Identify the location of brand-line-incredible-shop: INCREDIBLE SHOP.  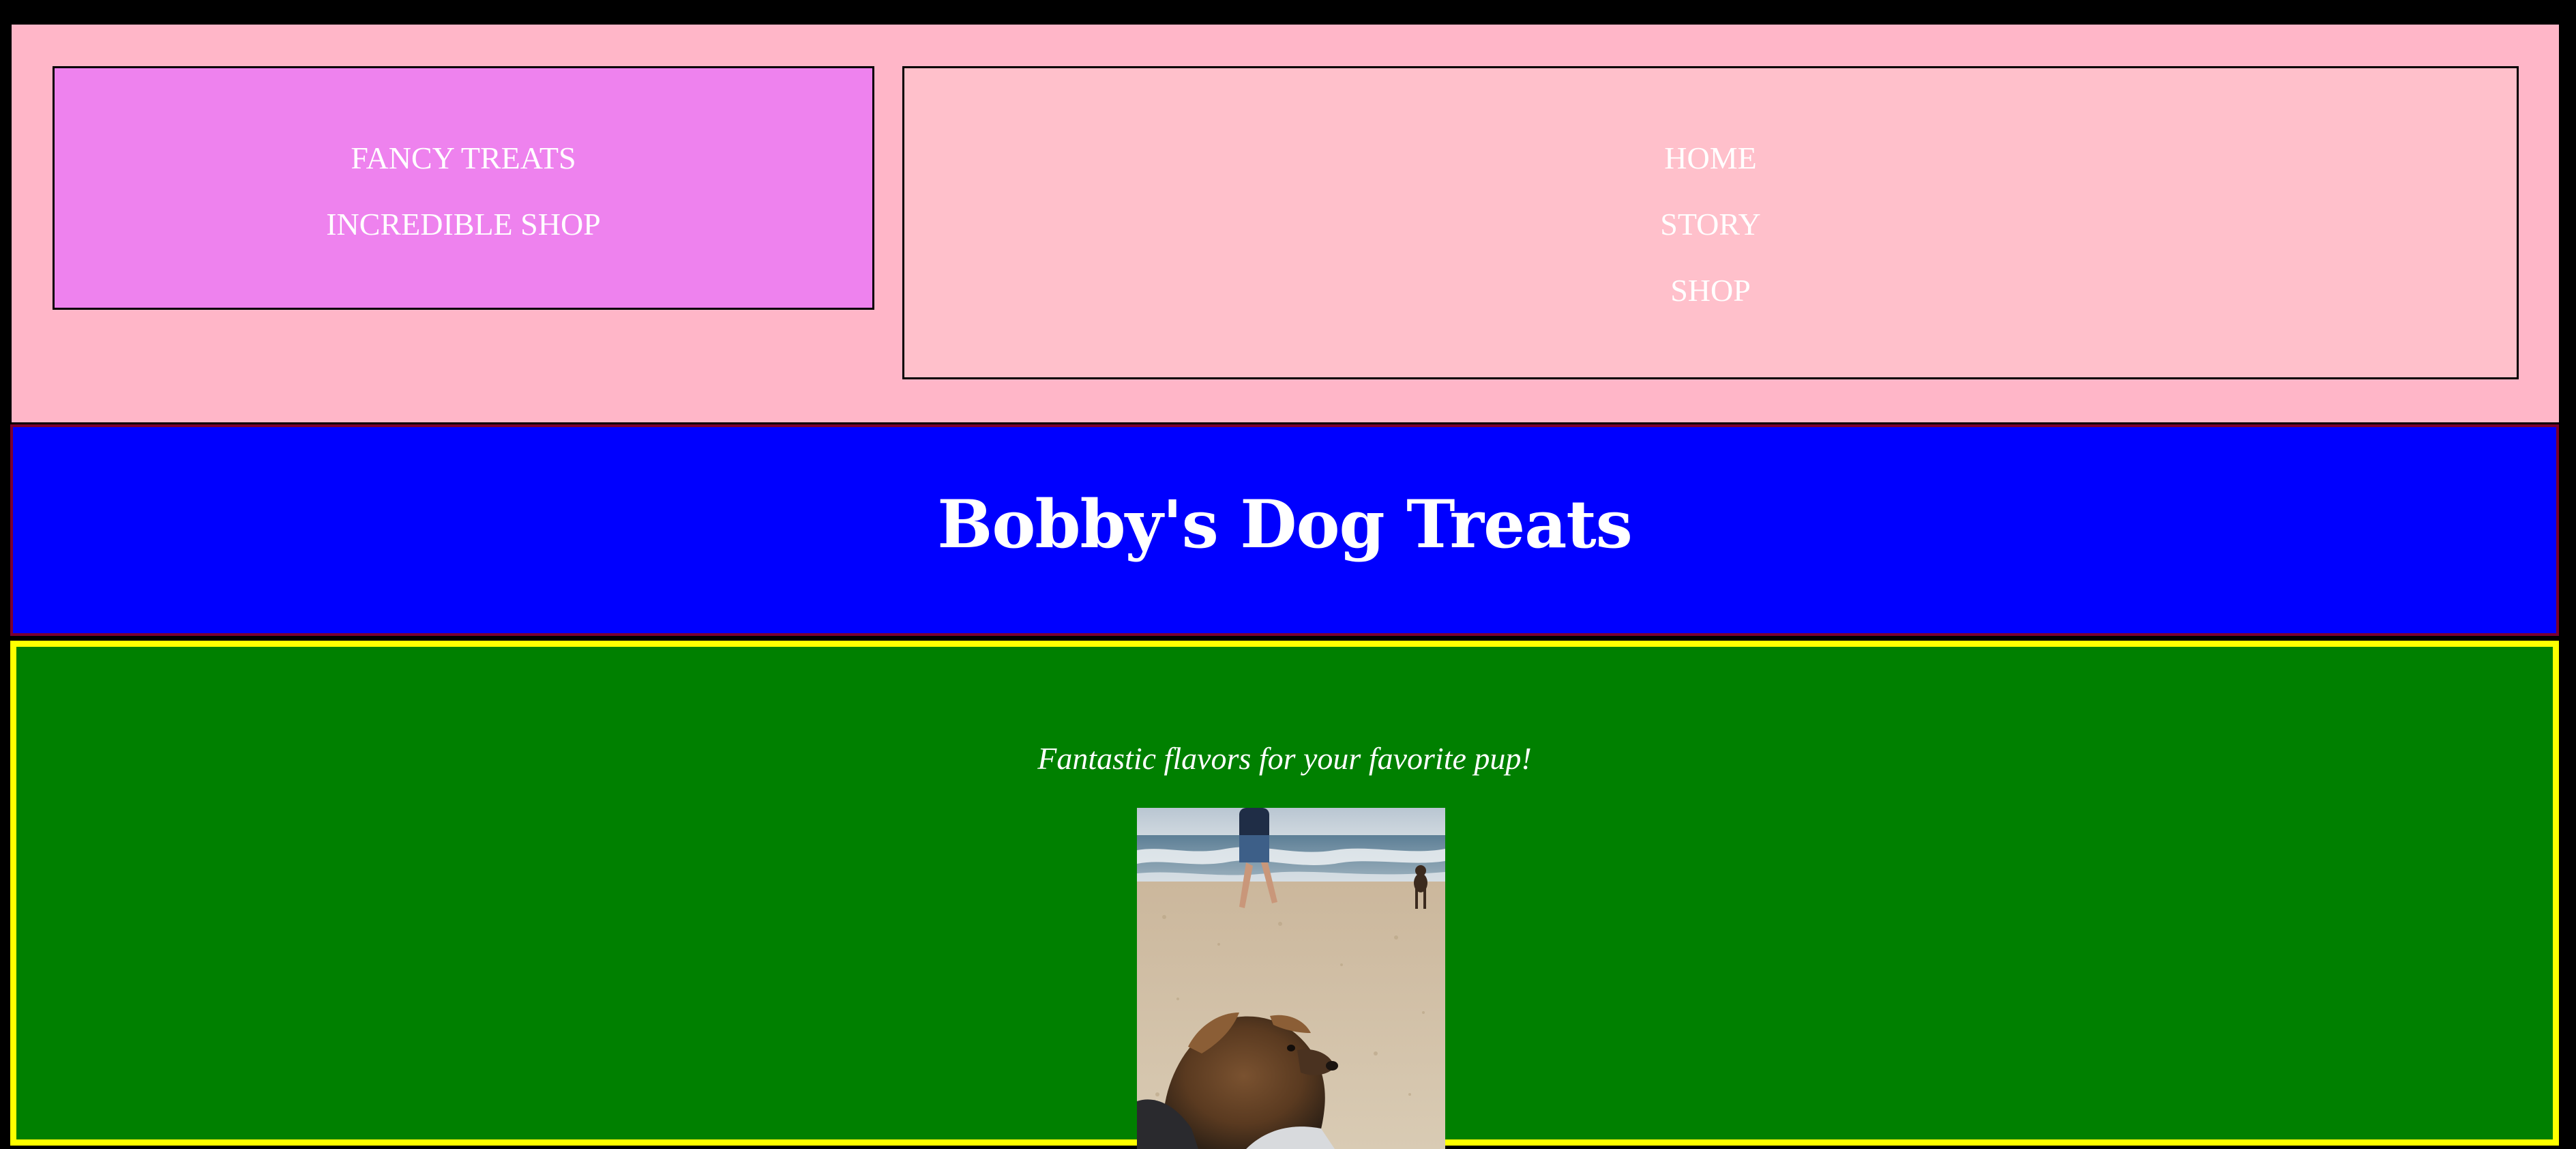
(463, 225).